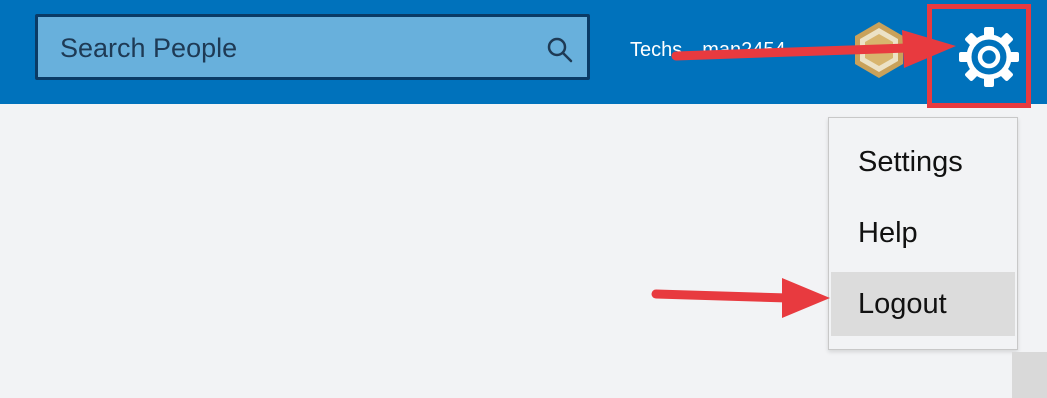 This screenshot has height=398, width=1047. I want to click on scrollbar, so click(1029, 375).